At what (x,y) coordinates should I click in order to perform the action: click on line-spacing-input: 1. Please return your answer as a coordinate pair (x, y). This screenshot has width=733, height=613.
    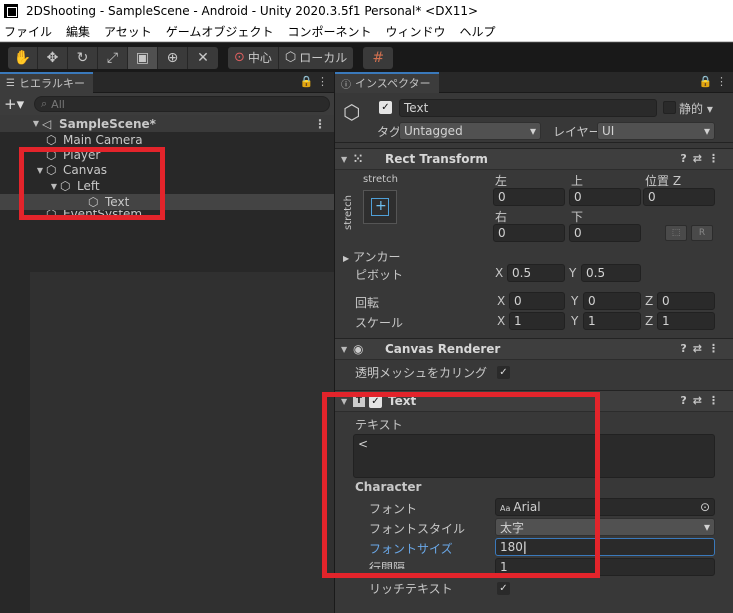
    Looking at the image, I should click on (605, 567).